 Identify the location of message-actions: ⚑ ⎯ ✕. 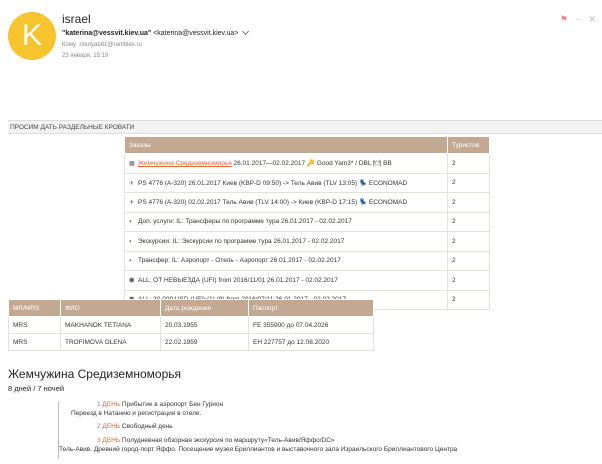
(578, 19).